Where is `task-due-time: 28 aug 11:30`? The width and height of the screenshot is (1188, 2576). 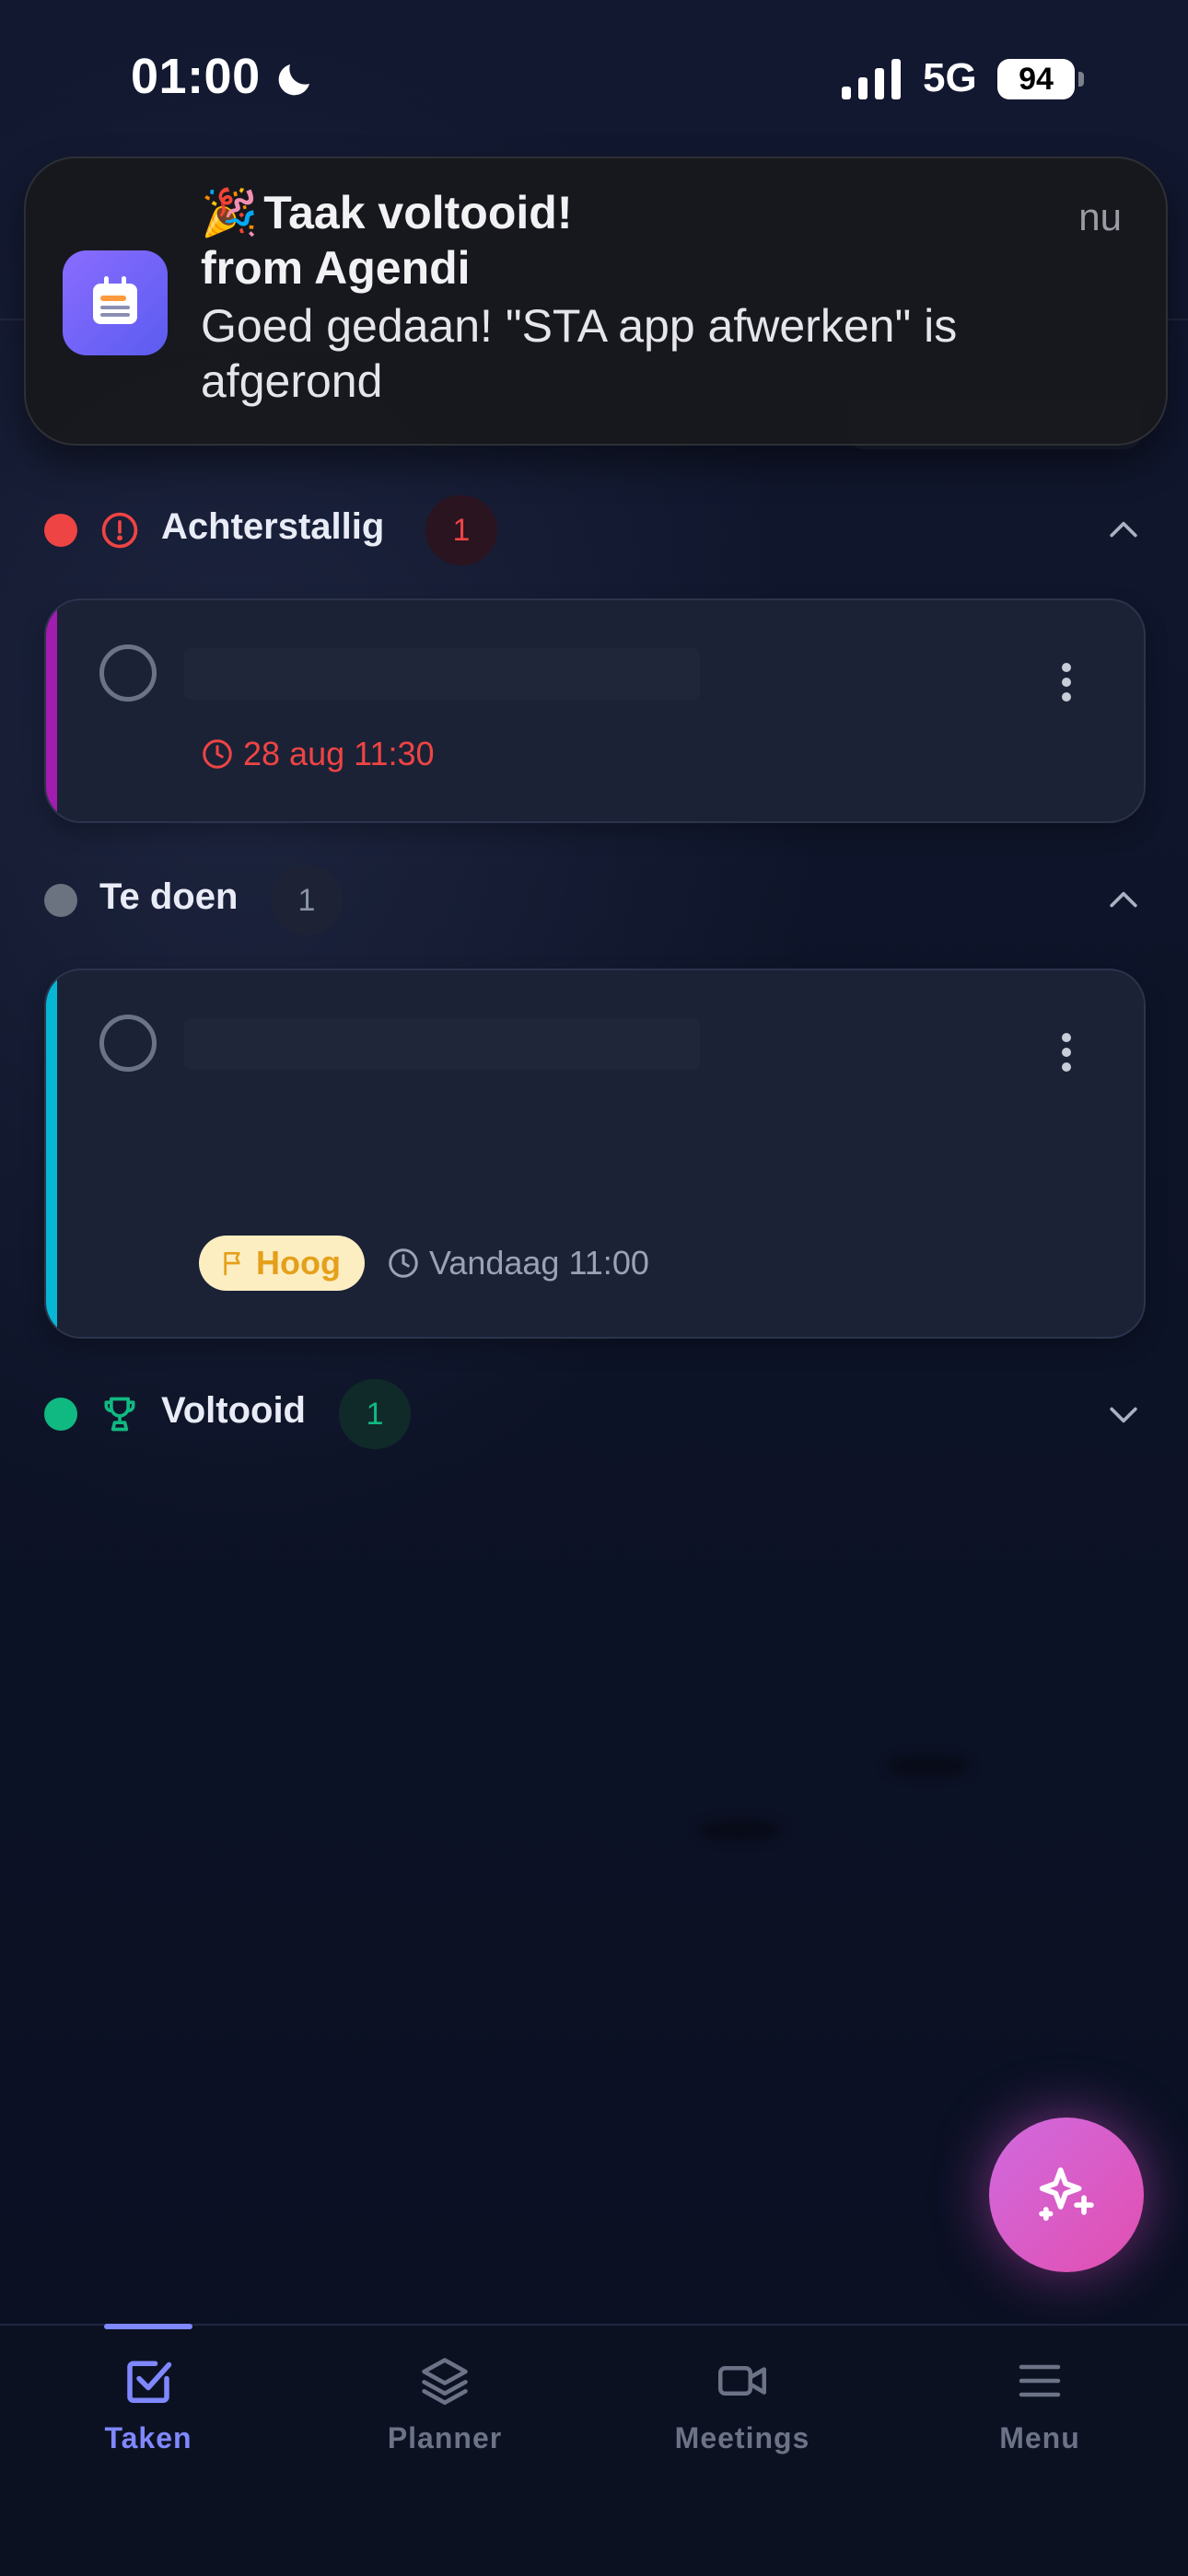 task-due-time: 28 aug 11:30 is located at coordinates (318, 754).